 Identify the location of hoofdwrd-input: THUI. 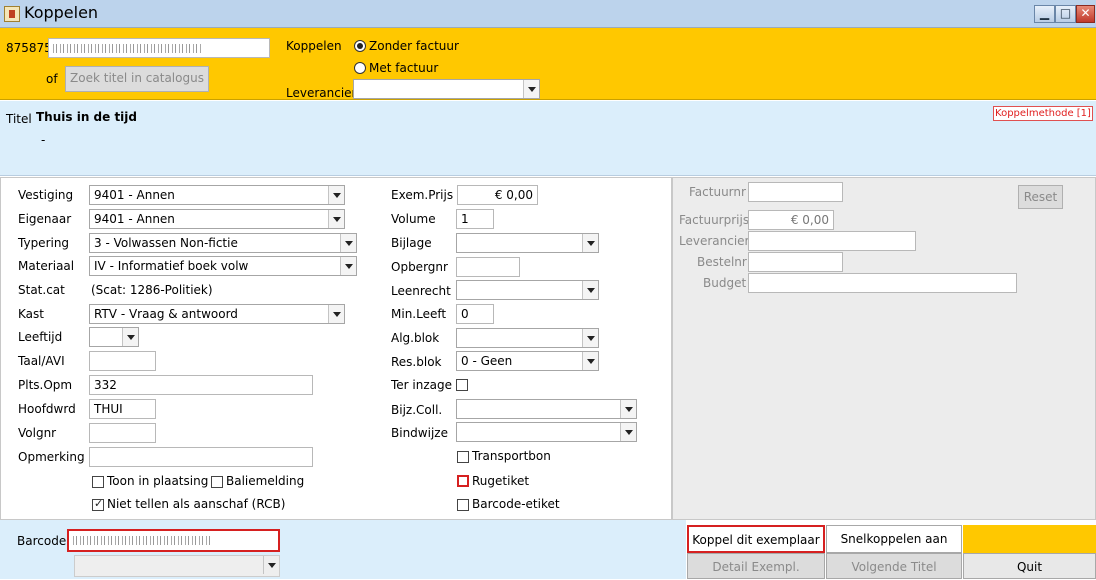
(122, 409).